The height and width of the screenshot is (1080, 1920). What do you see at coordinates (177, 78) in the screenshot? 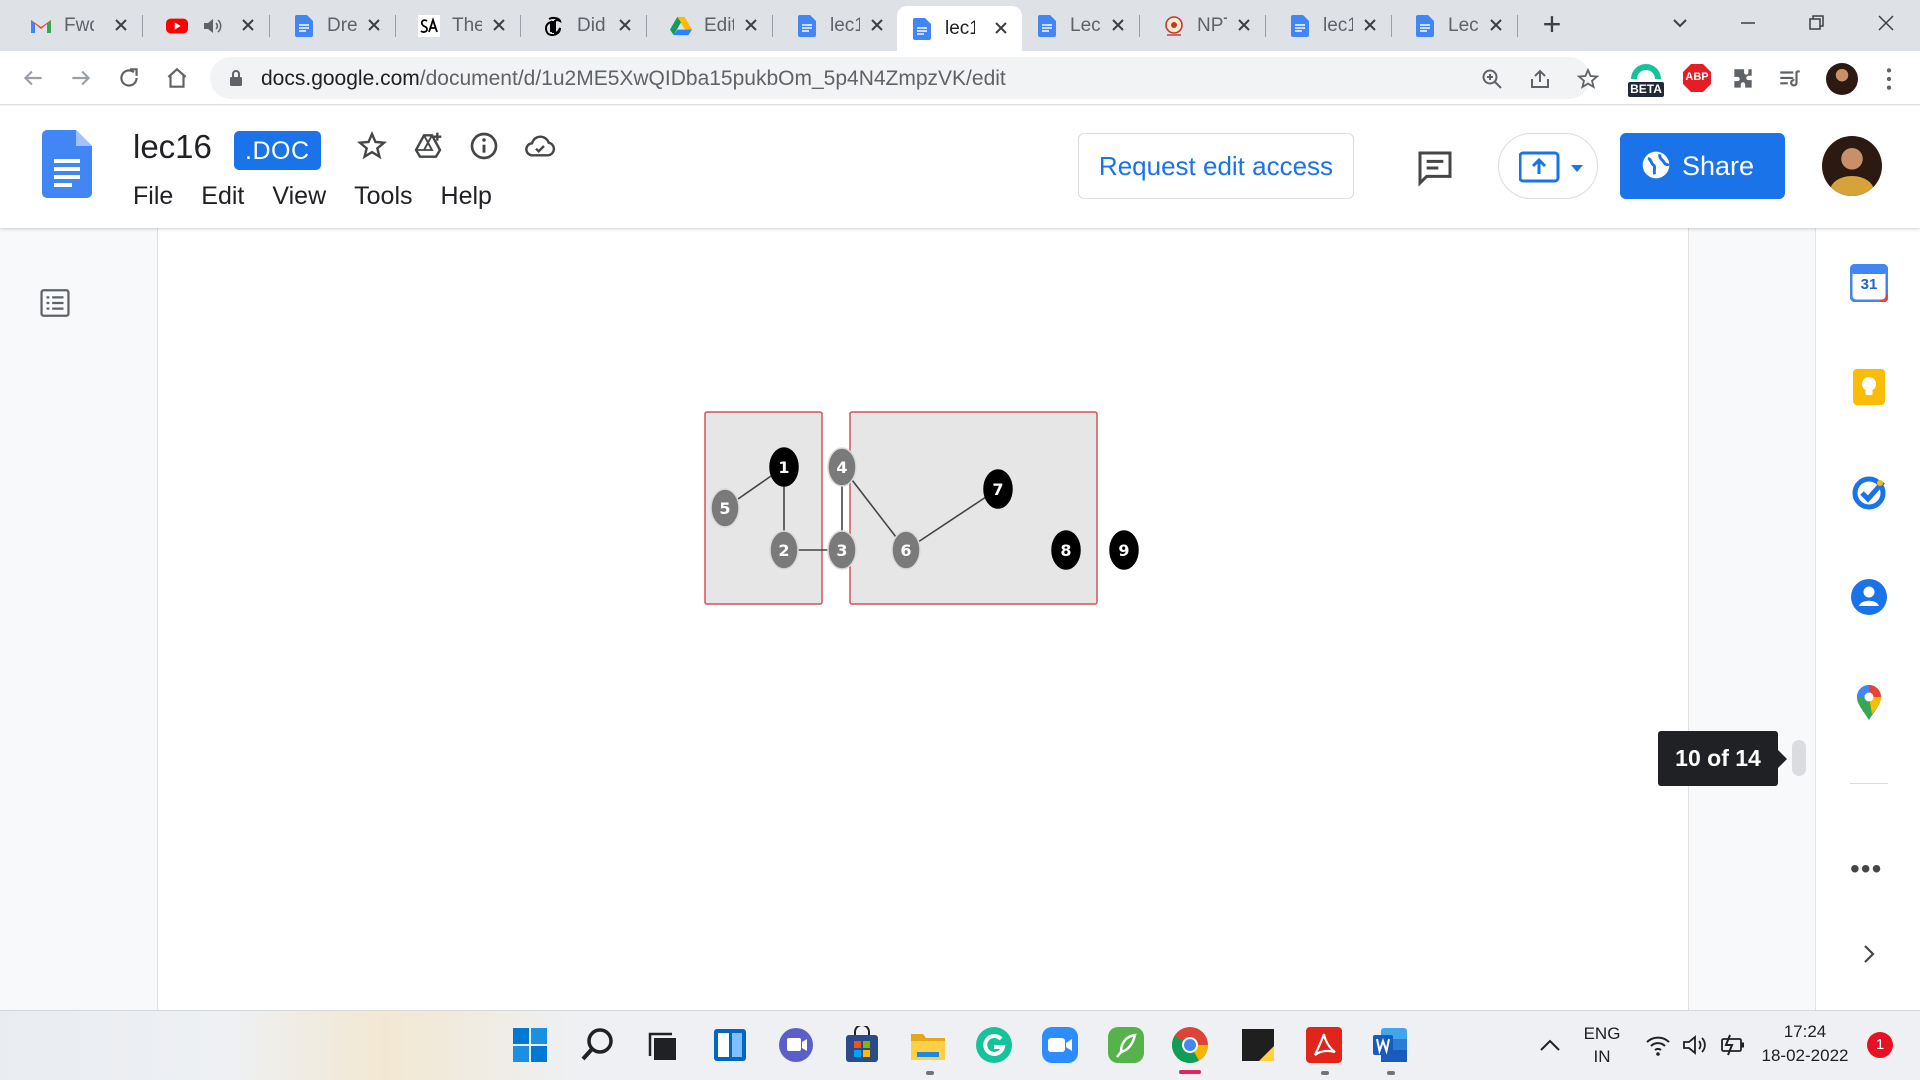
I see `home-icon` at bounding box center [177, 78].